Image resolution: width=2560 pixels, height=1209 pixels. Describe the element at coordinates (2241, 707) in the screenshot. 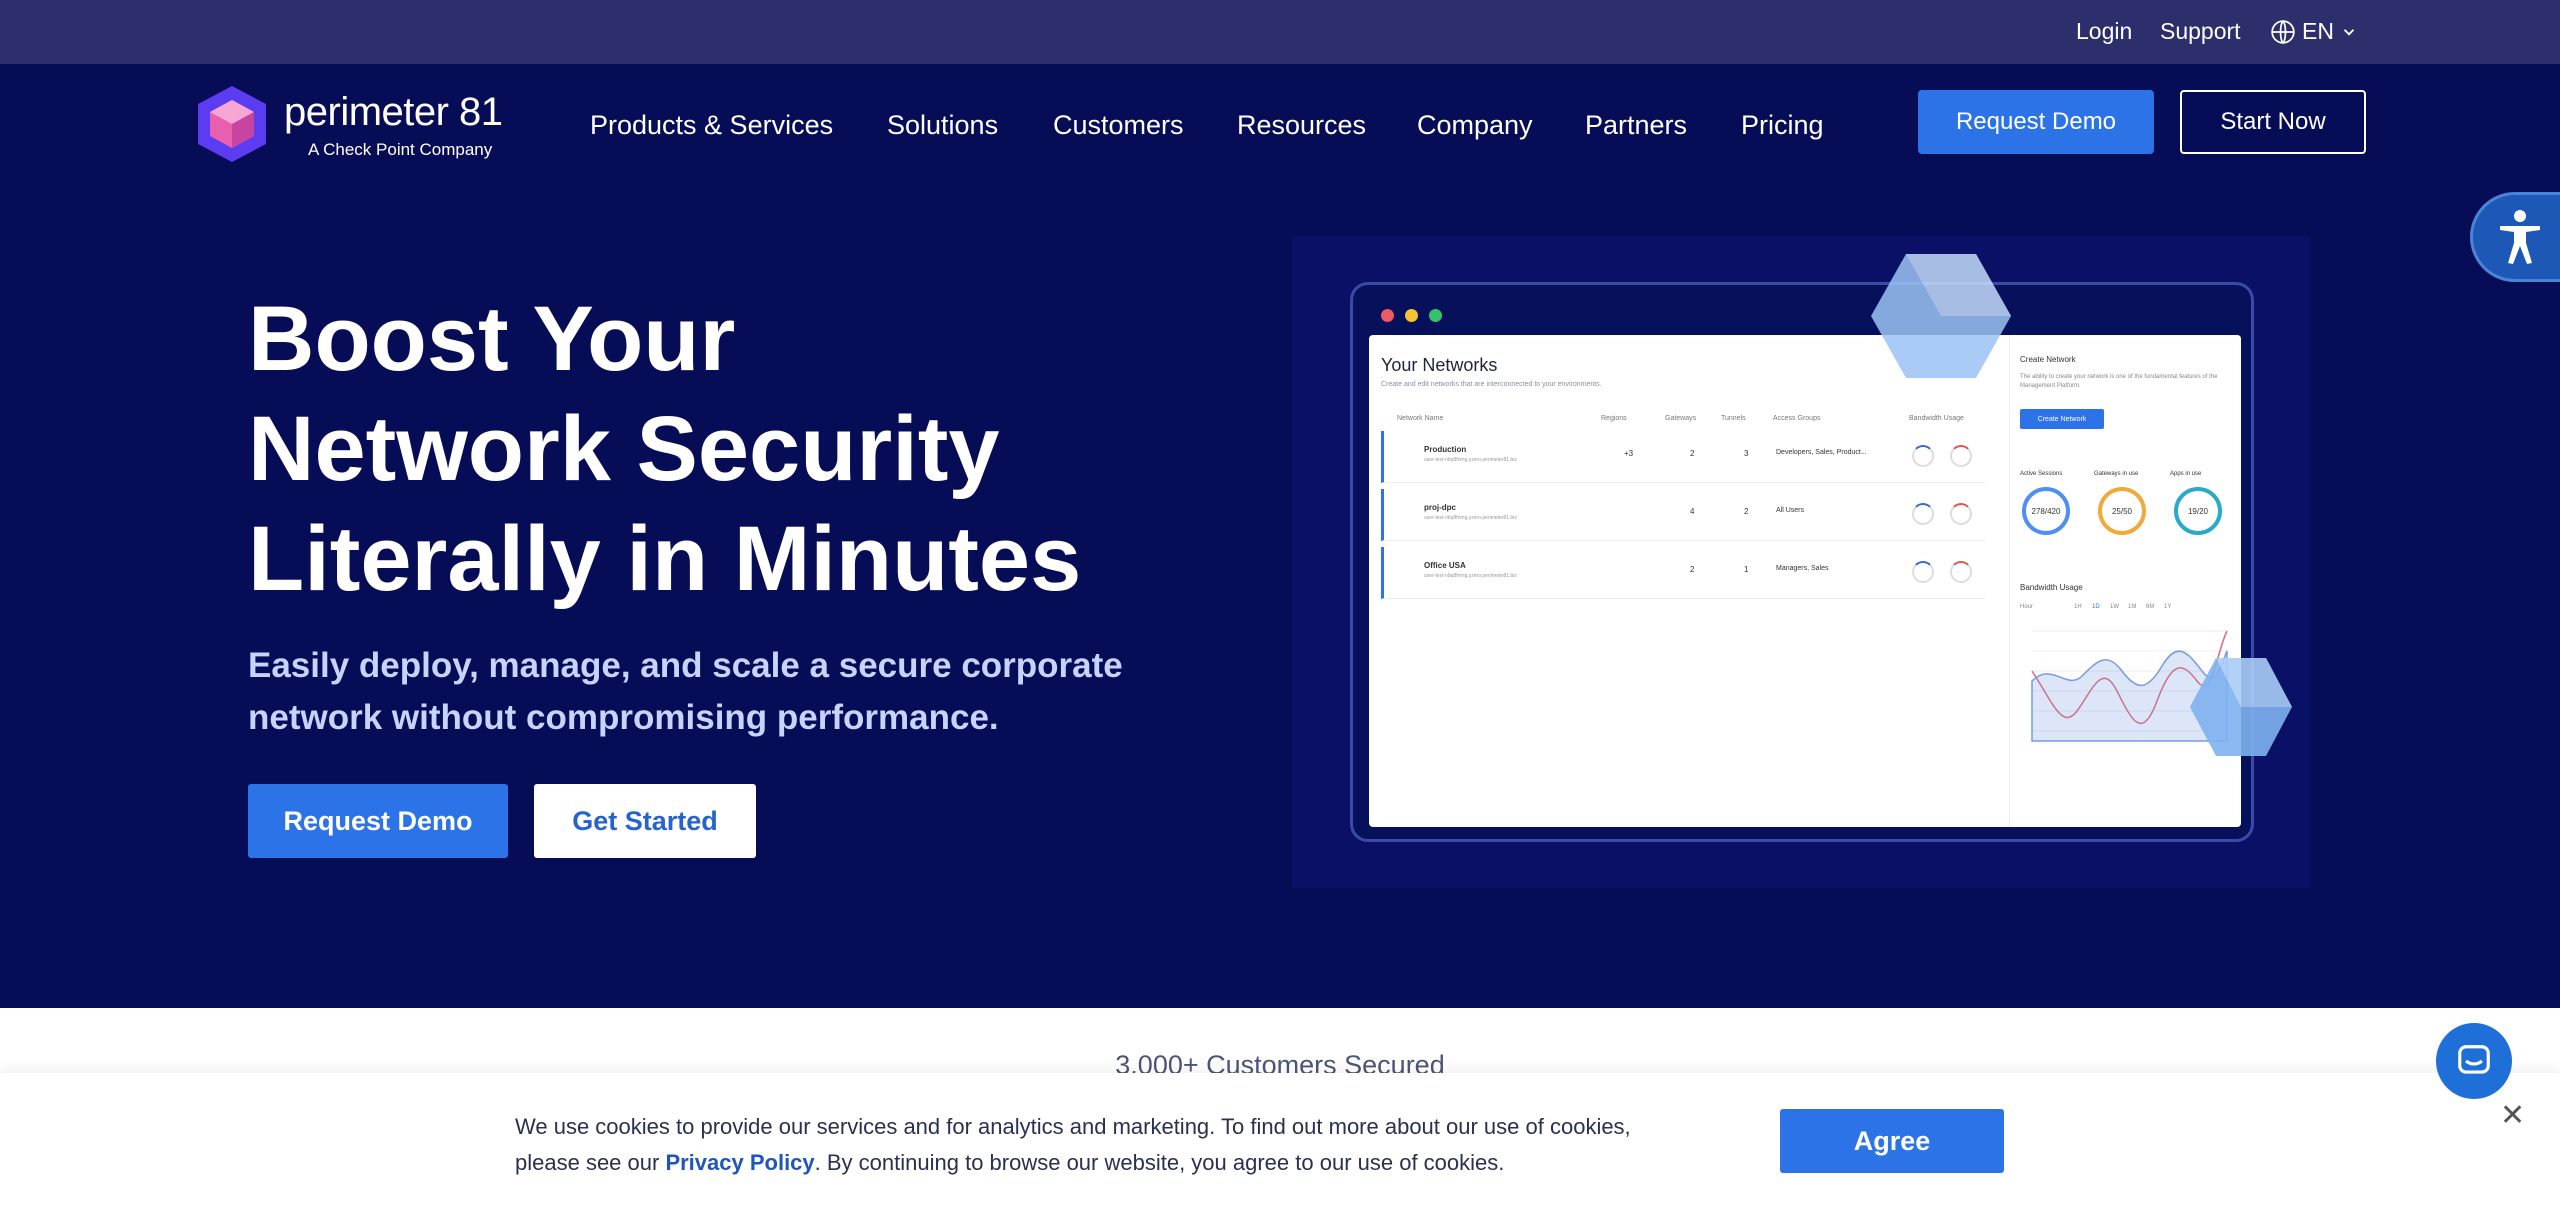

I see `decorative-cube-bottom` at that location.